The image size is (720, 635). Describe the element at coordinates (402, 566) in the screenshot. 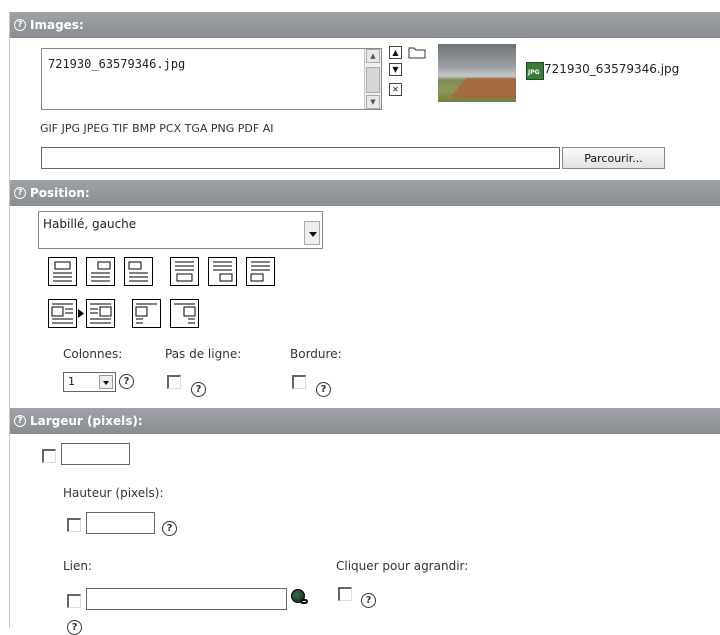

I see `enlarge-label: Cliquer pour agrandir:` at that location.